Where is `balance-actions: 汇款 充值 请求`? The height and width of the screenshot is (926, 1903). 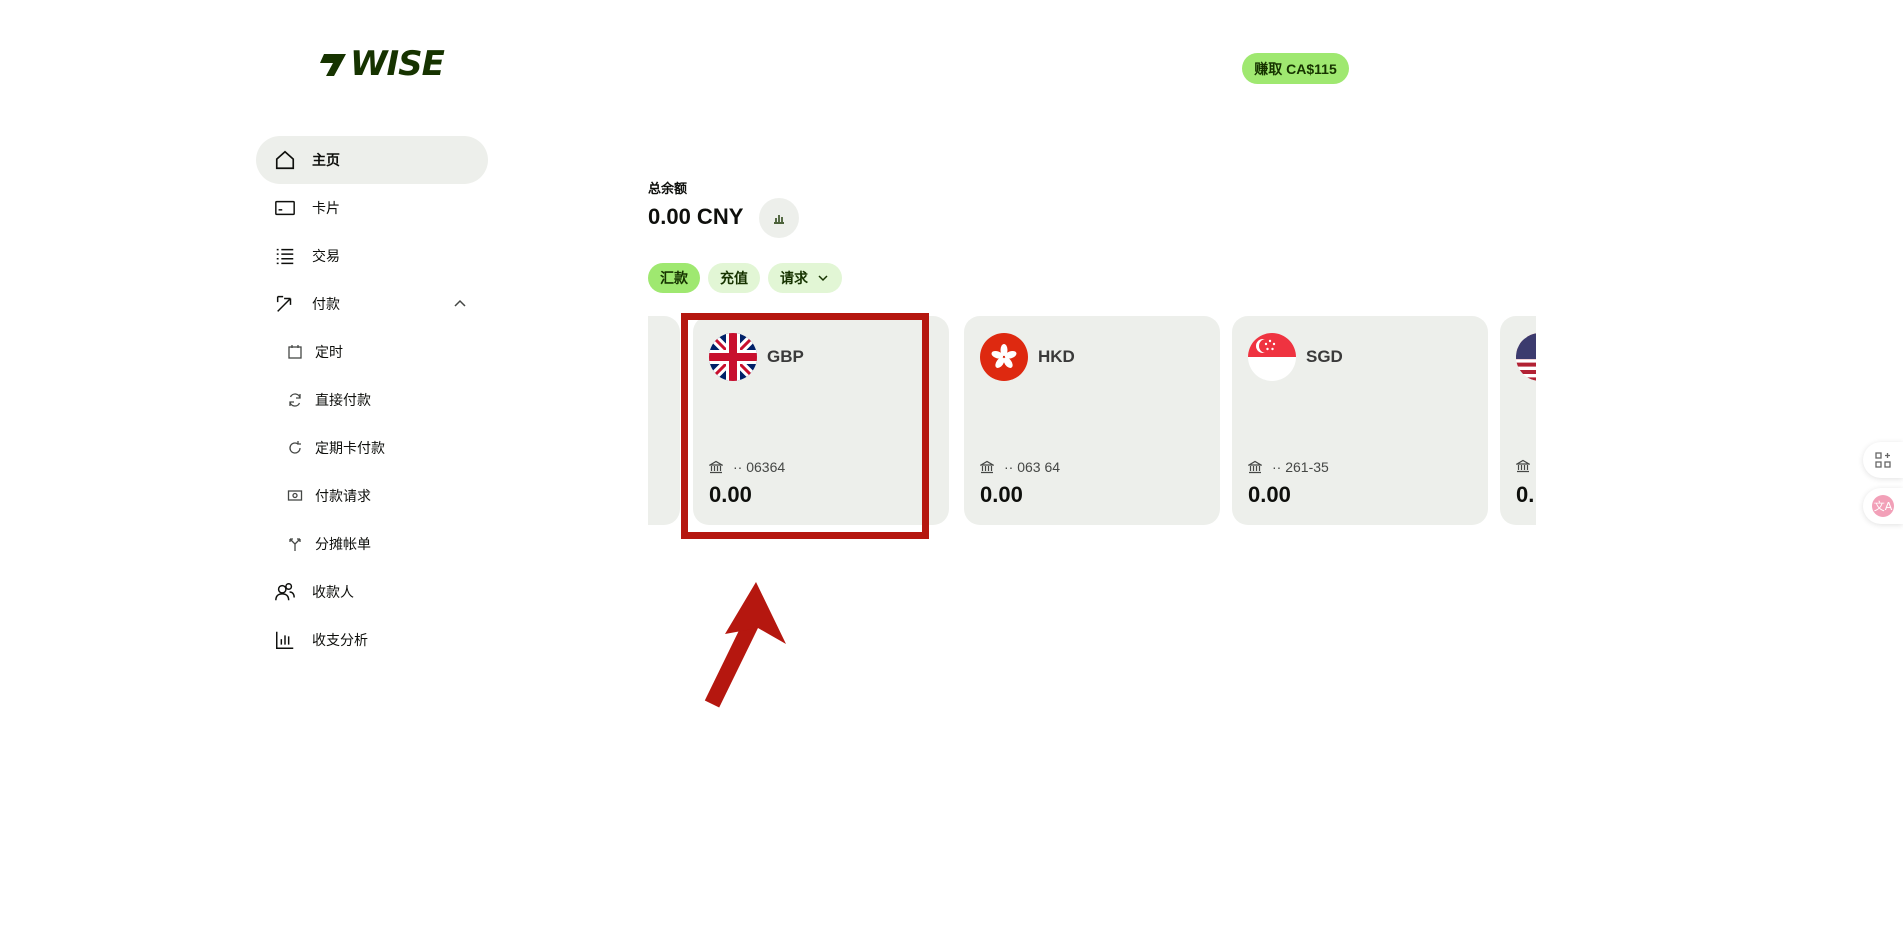
balance-actions: 汇款 充值 请求 is located at coordinates (745, 278).